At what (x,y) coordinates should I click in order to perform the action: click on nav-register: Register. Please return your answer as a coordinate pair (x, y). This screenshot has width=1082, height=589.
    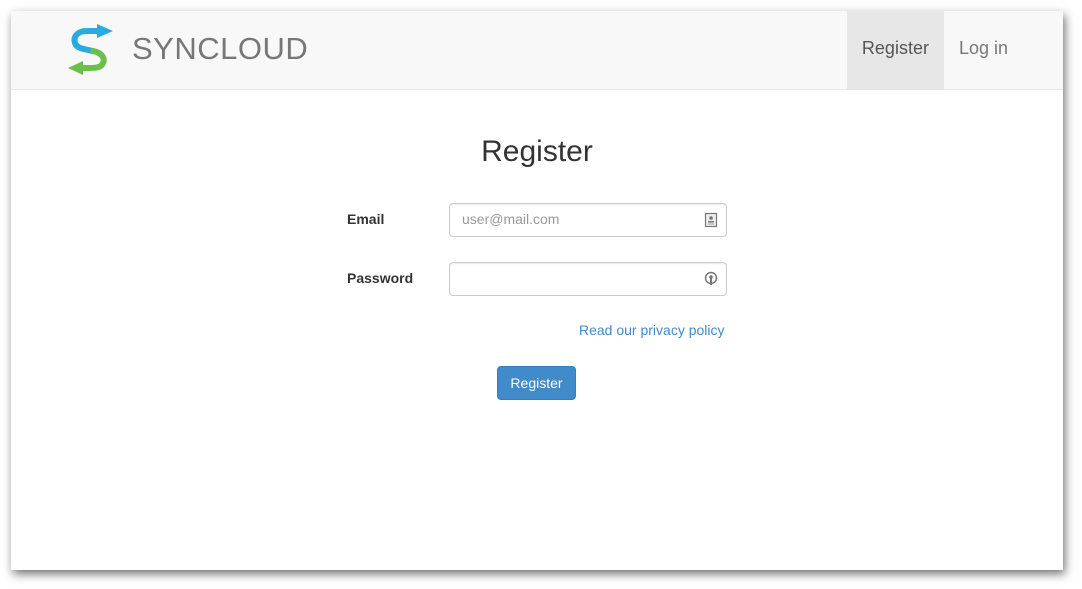
    Looking at the image, I should click on (895, 50).